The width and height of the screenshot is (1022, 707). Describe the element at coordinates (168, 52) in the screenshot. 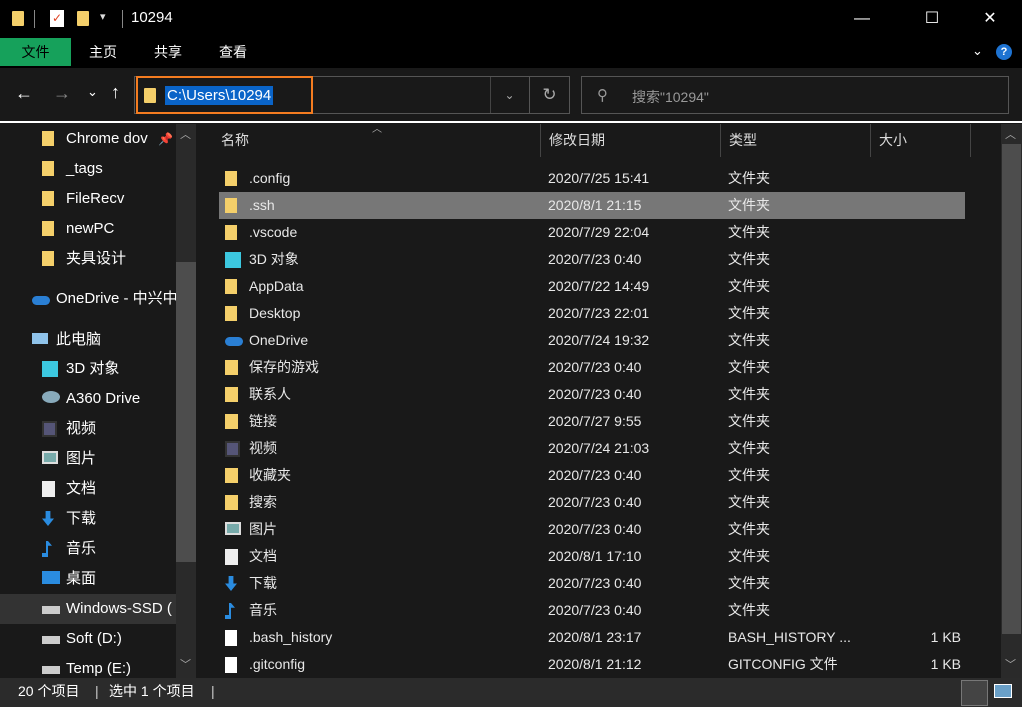

I see `tab-share: 共享` at that location.